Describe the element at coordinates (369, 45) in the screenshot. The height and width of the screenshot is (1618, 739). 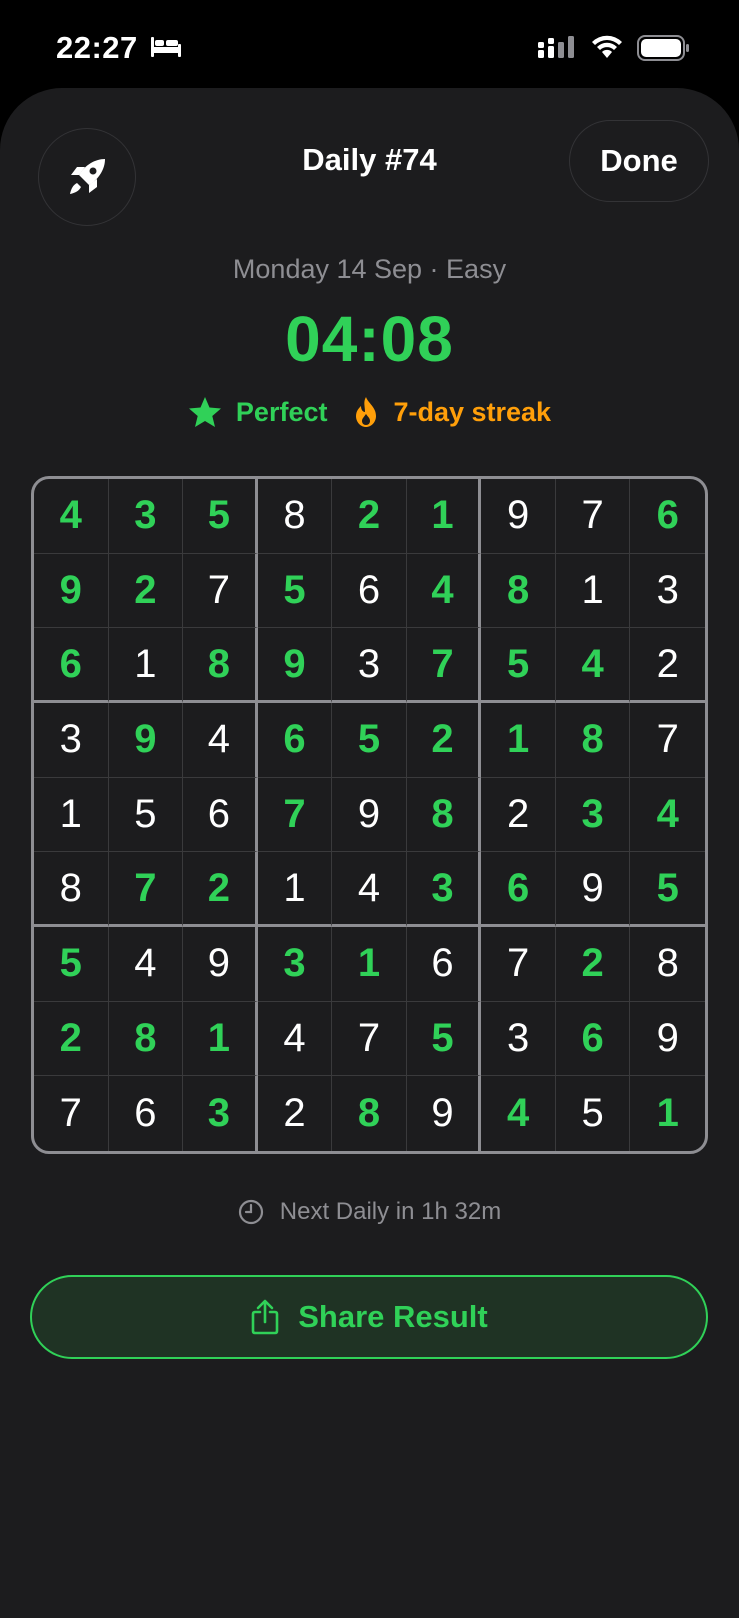
I see `status-bar: 22:27` at that location.